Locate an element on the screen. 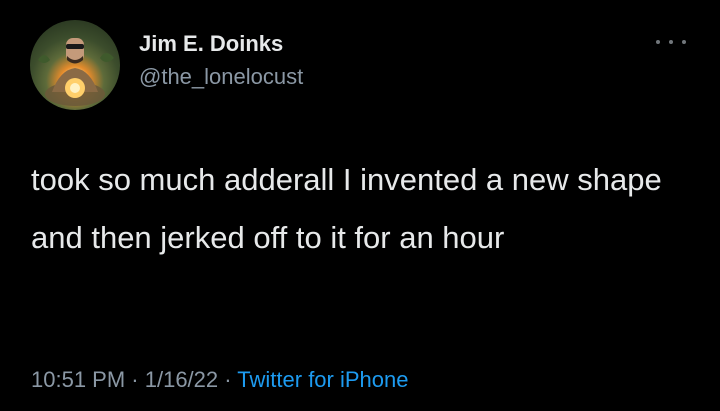  tweet-metadata: 10:51 PM · 1/16/22 · Twitter for iPhone is located at coordinates (219, 380).